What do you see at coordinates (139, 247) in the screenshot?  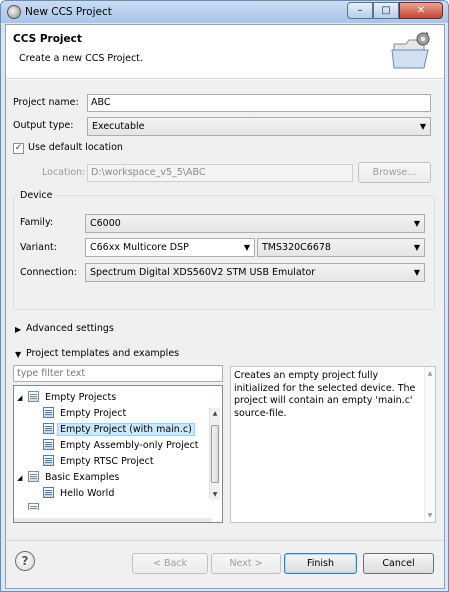 I see `variant-filter-value: C66xx Multicore DSP` at bounding box center [139, 247].